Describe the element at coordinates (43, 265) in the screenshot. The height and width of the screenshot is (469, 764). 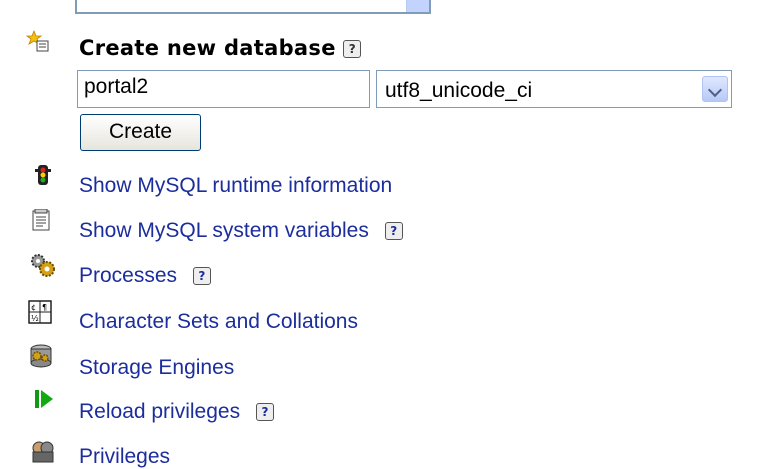
I see `processes-icon` at that location.